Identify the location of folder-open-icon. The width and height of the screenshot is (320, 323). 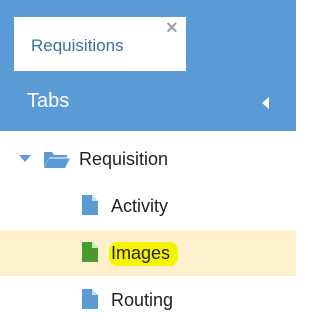
(57, 161).